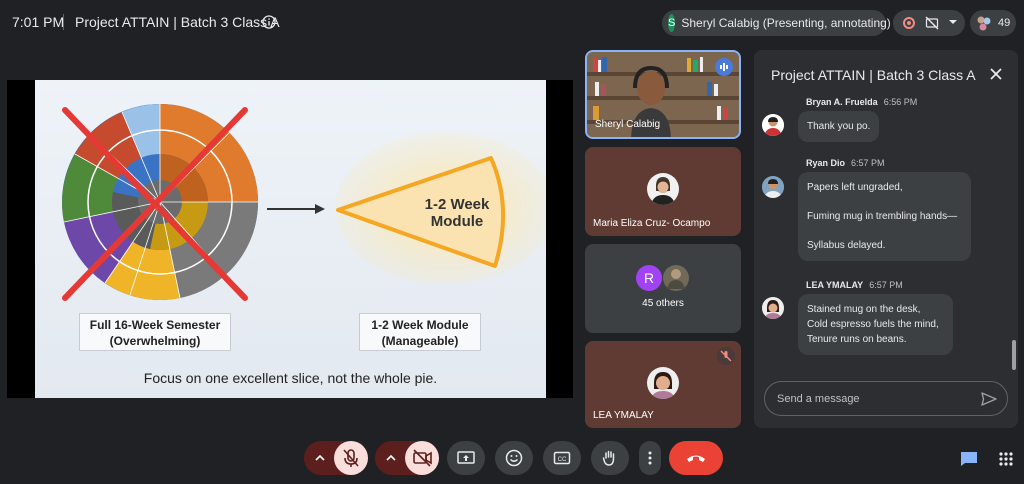 The image size is (1024, 484). What do you see at coordinates (672, 23) in the screenshot?
I see `presenter-avatar: S` at bounding box center [672, 23].